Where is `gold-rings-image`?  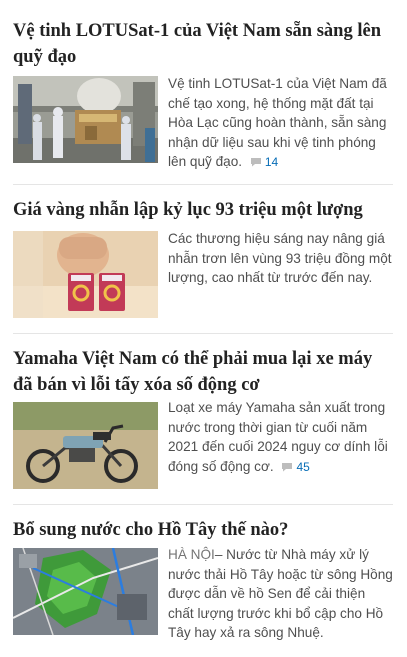
gold-rings-image is located at coordinates (85, 274).